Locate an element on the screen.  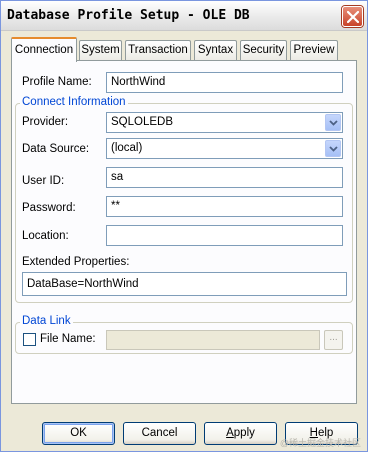
user-id-input: sa is located at coordinates (224, 177).